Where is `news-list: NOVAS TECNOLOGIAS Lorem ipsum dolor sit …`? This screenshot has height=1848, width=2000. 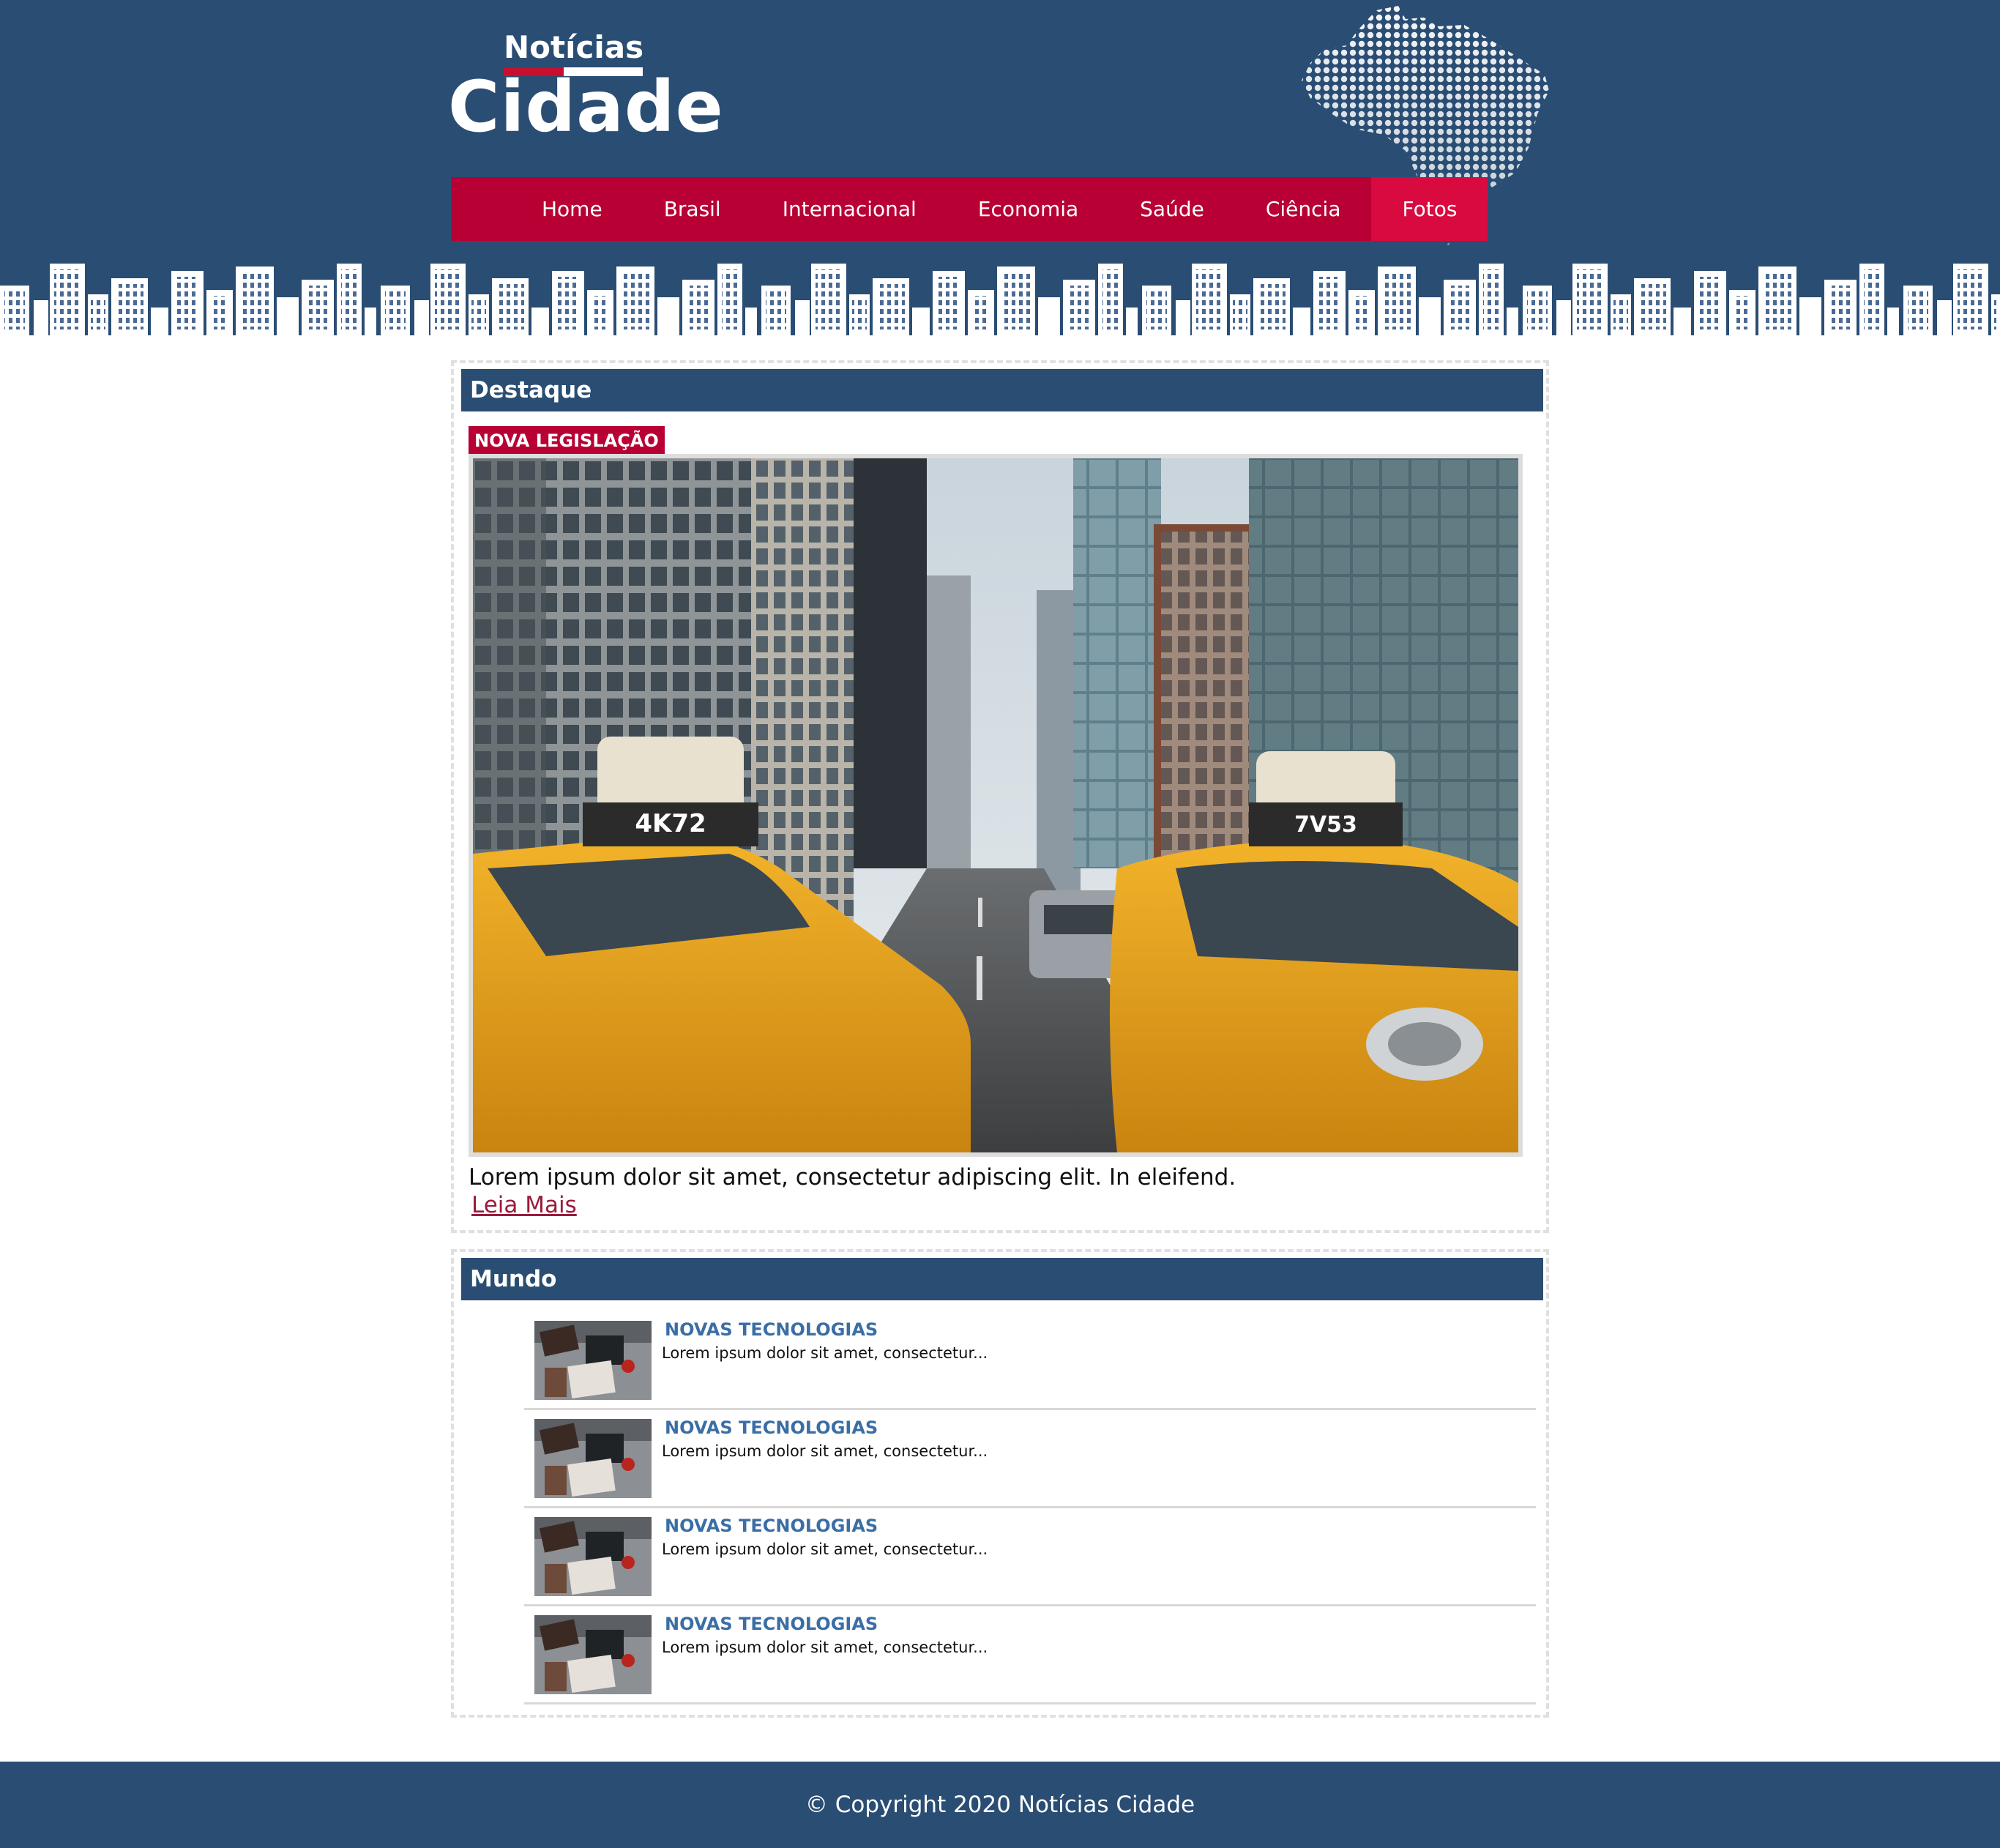
news-list: NOVAS TECNOLOGIAS Lorem ipsum dolor sit … is located at coordinates (1030, 1508).